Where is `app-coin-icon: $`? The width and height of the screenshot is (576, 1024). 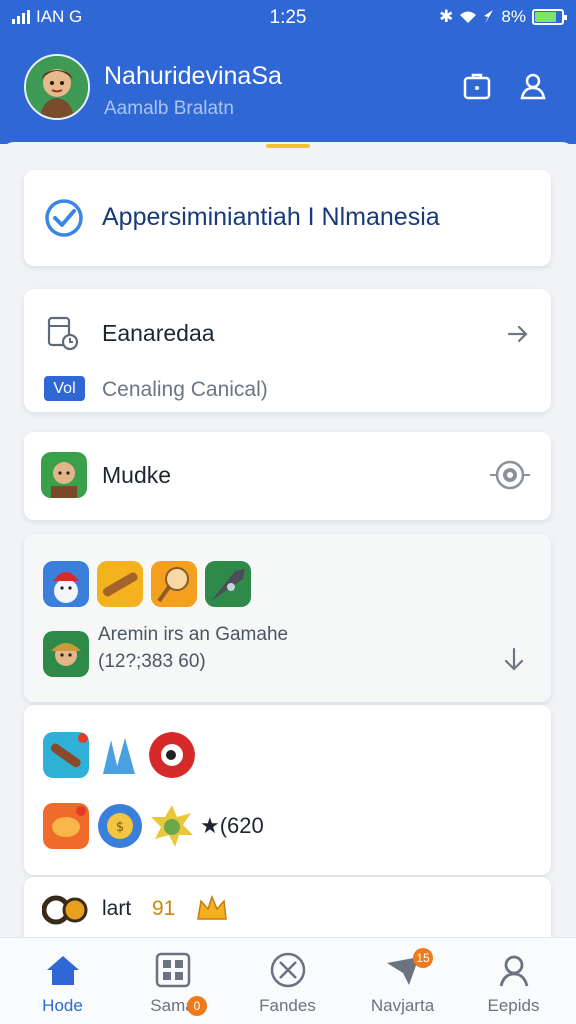
app-coin-icon: $ is located at coordinates (120, 826).